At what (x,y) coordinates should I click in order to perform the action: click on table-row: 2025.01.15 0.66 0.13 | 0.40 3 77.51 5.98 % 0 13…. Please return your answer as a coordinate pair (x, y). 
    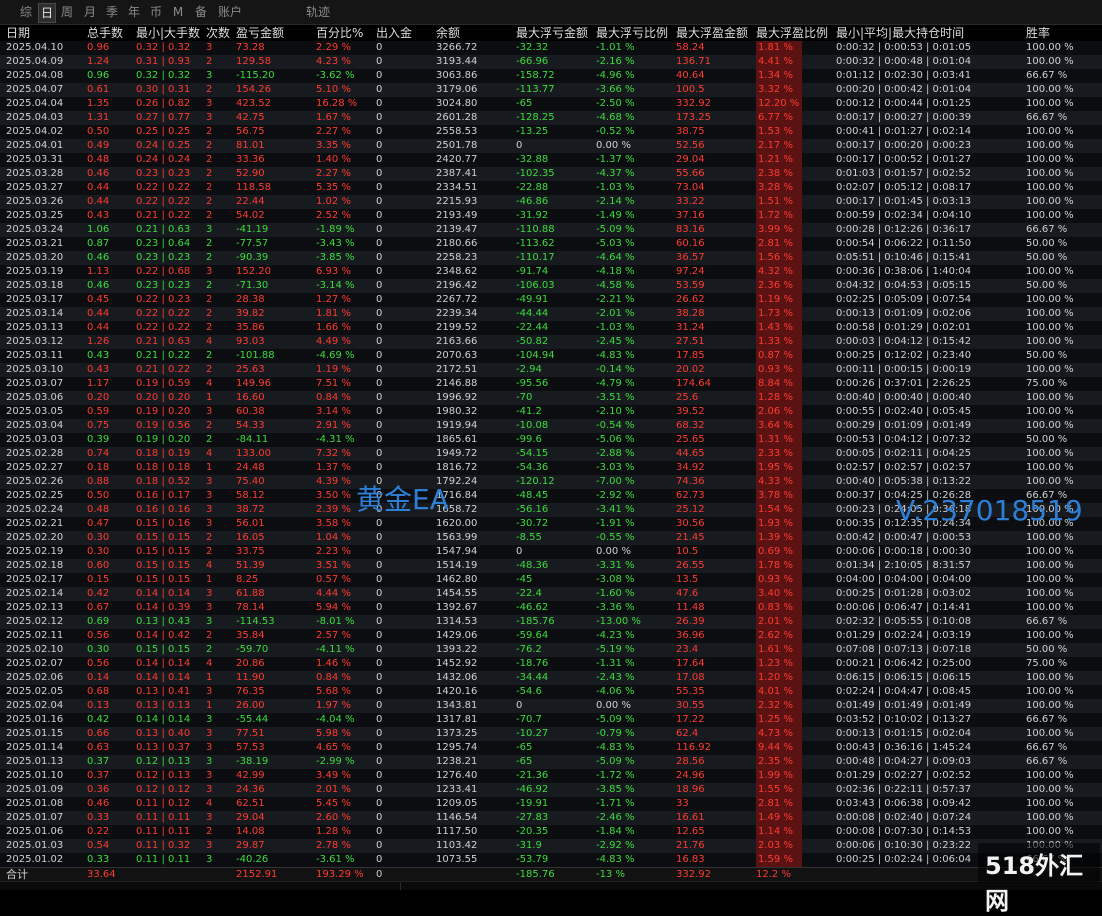
    Looking at the image, I should click on (551, 734).